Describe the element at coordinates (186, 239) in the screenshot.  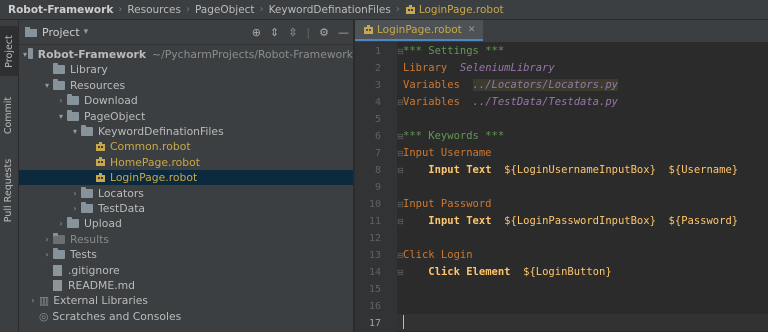
I see `tree-item: › Results` at that location.